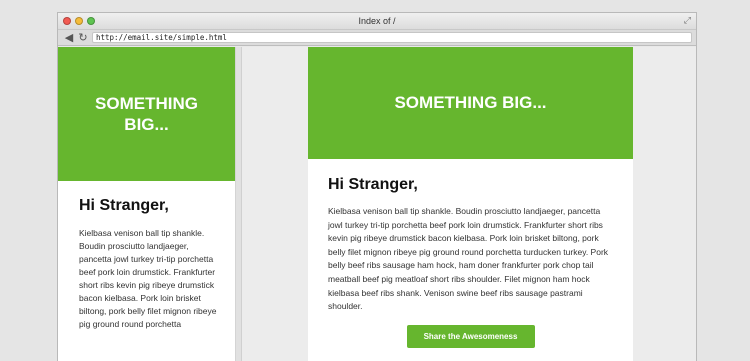 The width and height of the screenshot is (750, 361). Describe the element at coordinates (239, 204) in the screenshot. I see `preview-divider` at that location.